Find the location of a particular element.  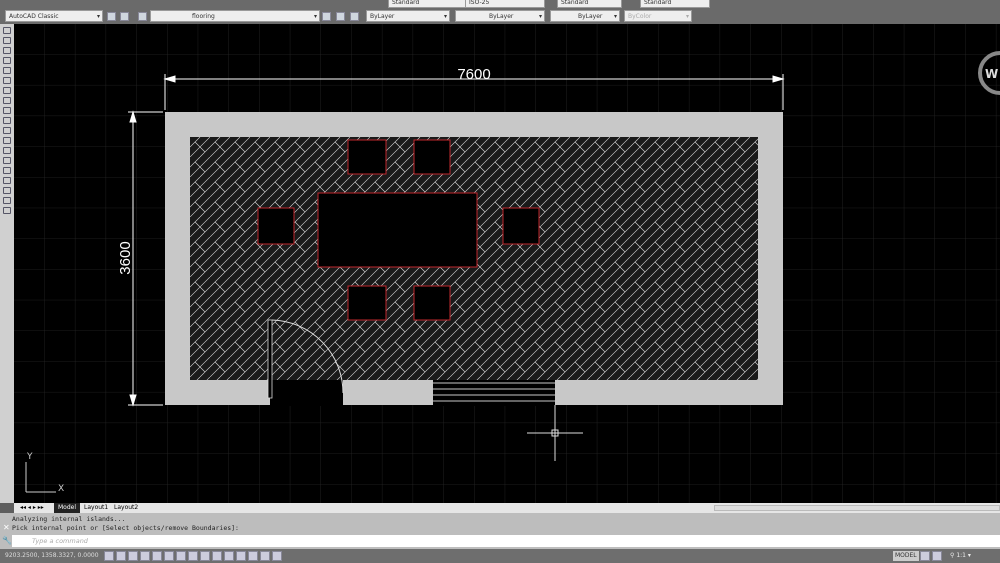

mtext-icon is located at coordinates (7, 210).